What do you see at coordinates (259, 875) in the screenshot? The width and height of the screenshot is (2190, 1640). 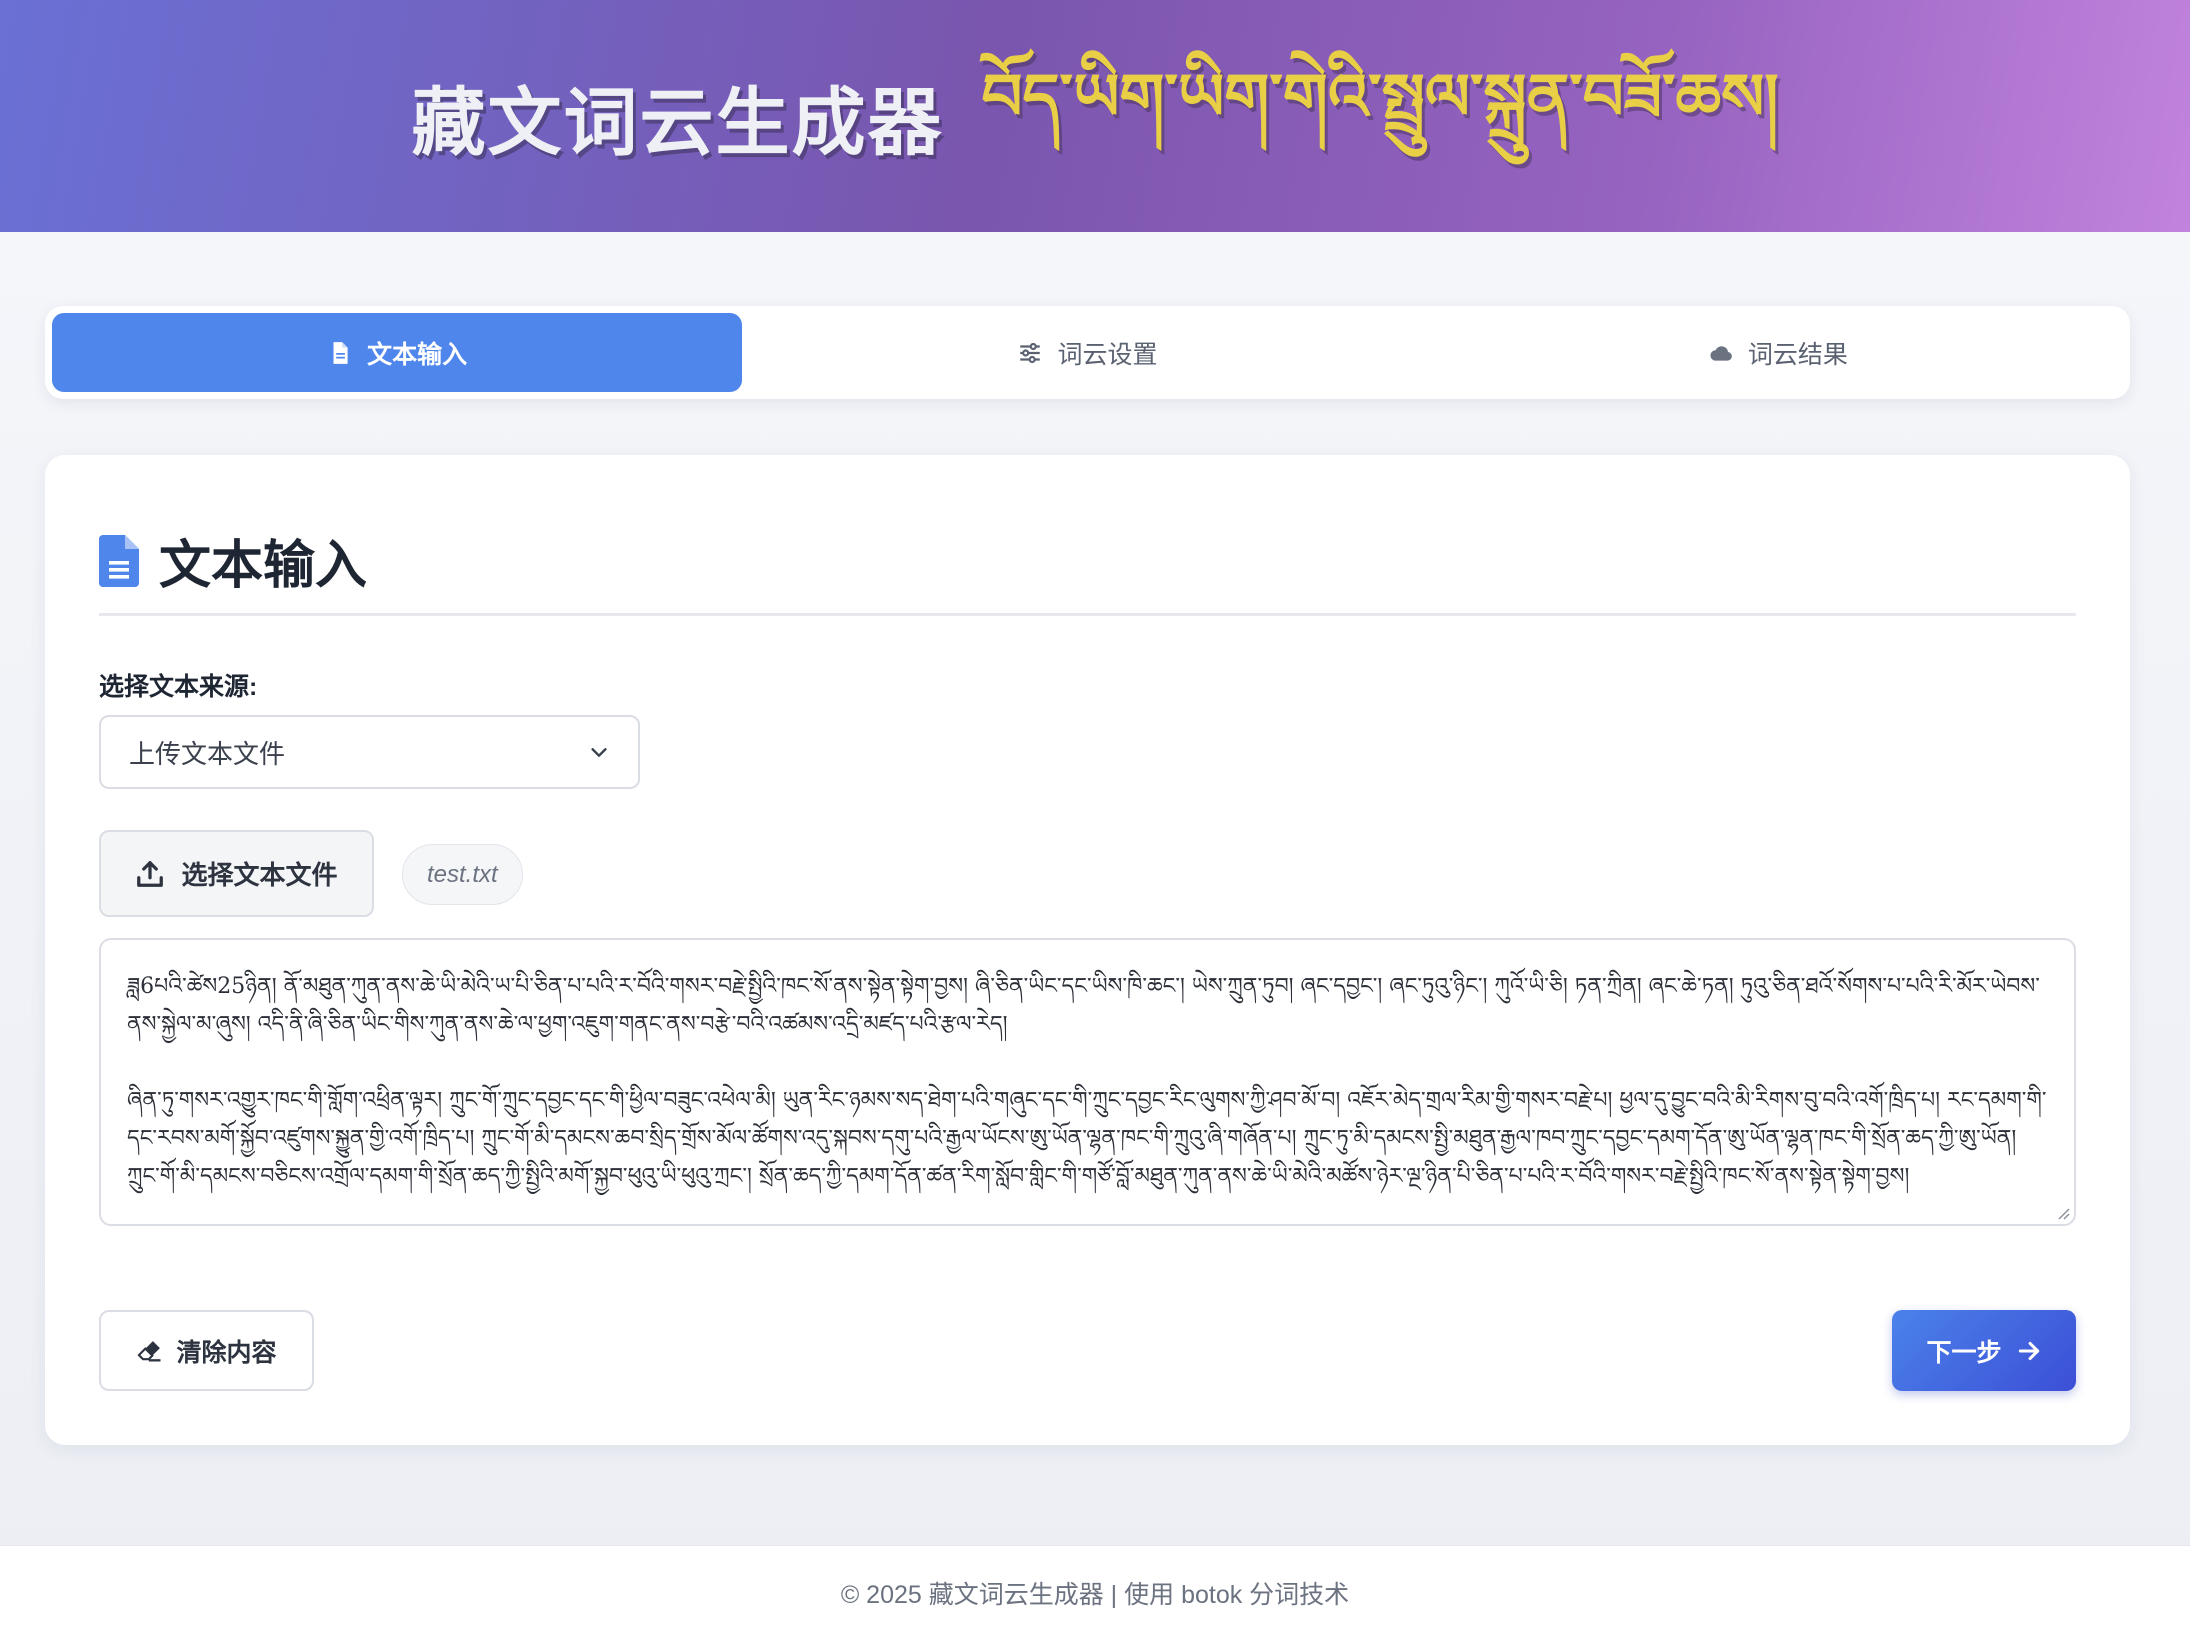 I see `choose-file-label: 选择文本文件` at bounding box center [259, 875].